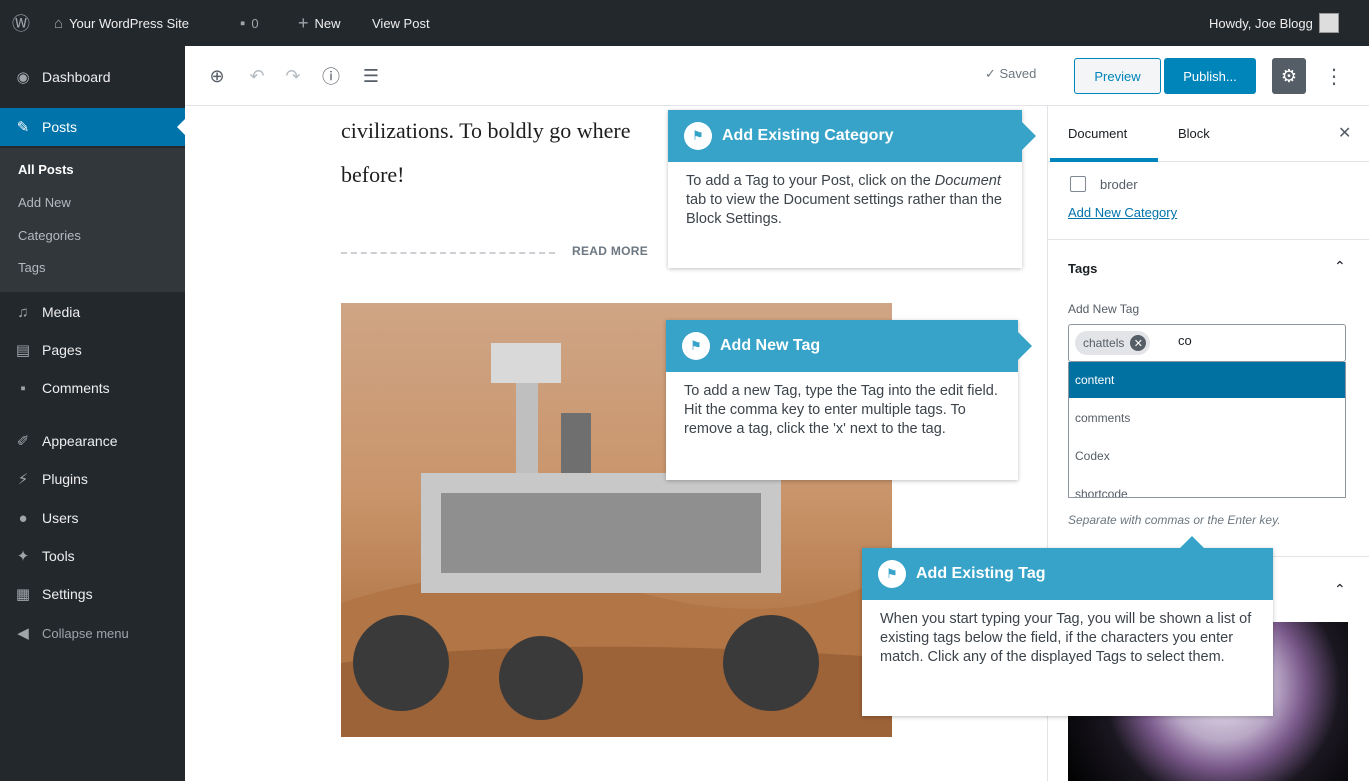 This screenshot has width=1369, height=781. What do you see at coordinates (1261, 23) in the screenshot?
I see `howdy-text: Howdy, Joe Blogg` at bounding box center [1261, 23].